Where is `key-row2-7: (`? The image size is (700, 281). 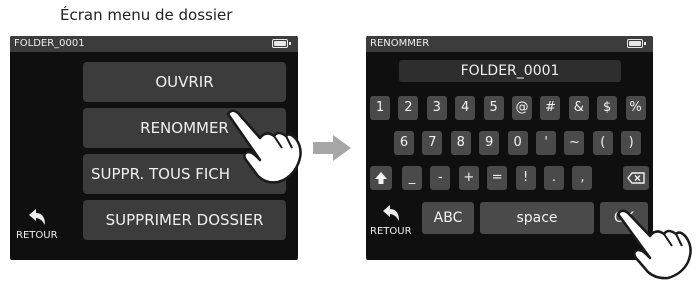
key-row2-7: ( is located at coordinates (602, 143).